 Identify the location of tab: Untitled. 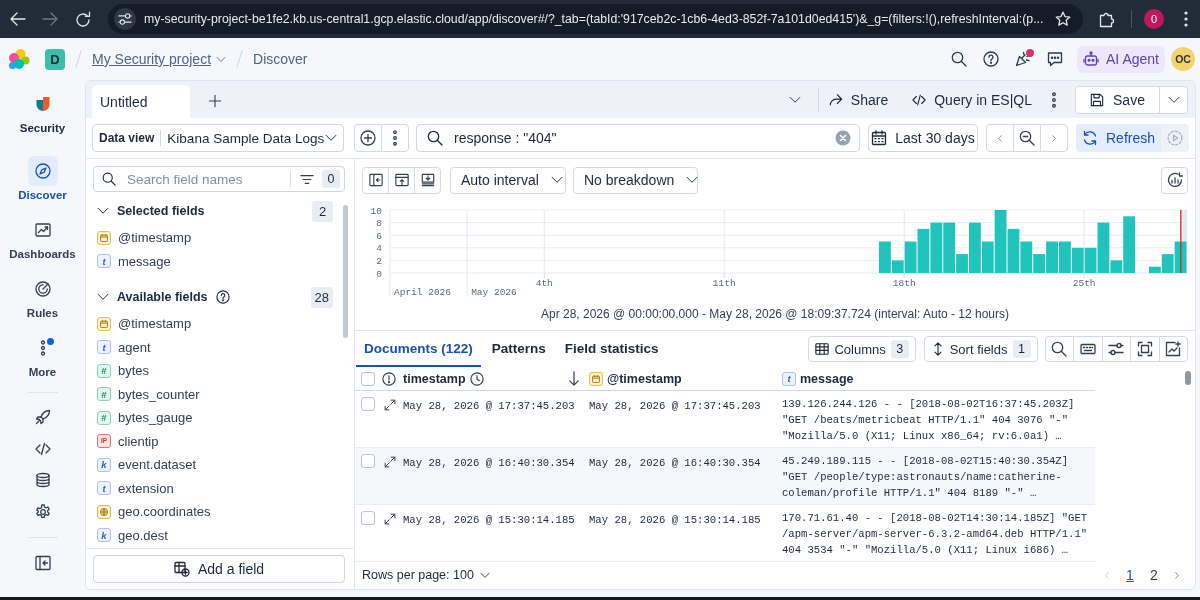
(141, 101).